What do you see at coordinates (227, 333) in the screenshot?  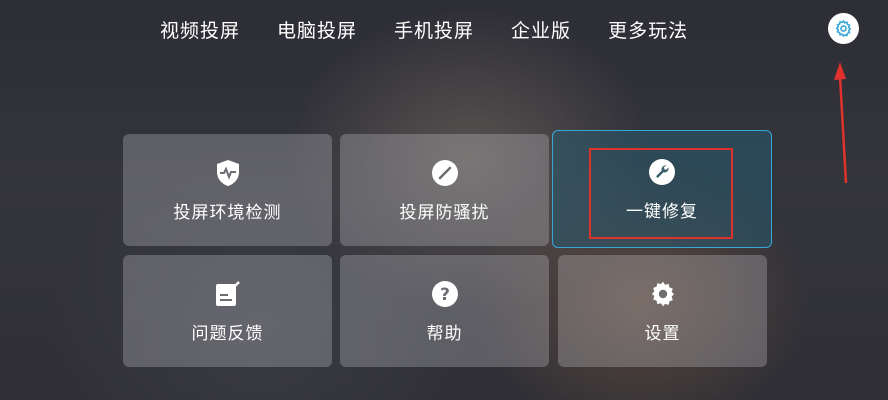 I see `tile-label: 问题反馈` at bounding box center [227, 333].